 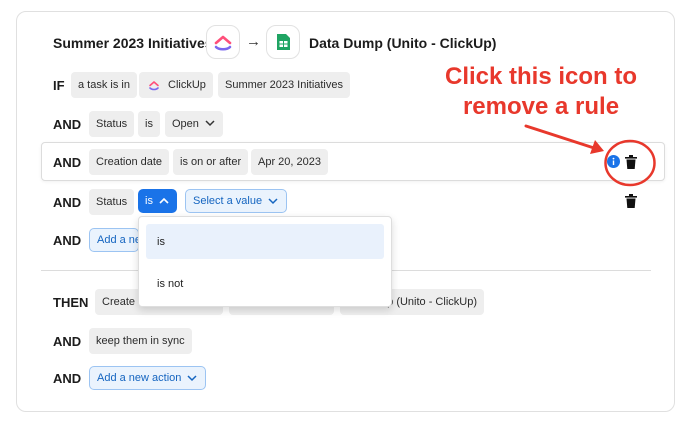 What do you see at coordinates (253, 41) in the screenshot?
I see `arrow-icon: →` at bounding box center [253, 41].